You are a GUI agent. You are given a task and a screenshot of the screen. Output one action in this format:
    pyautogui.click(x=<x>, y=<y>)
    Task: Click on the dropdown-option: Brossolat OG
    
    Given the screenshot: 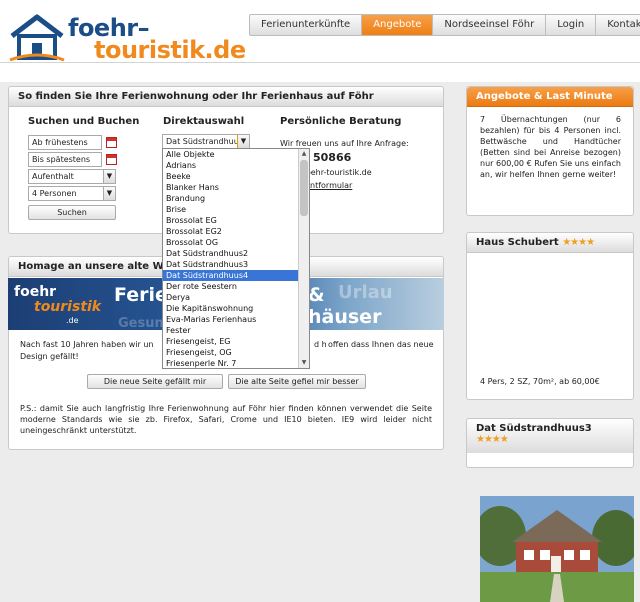 What is the action you would take?
    pyautogui.click(x=236, y=242)
    